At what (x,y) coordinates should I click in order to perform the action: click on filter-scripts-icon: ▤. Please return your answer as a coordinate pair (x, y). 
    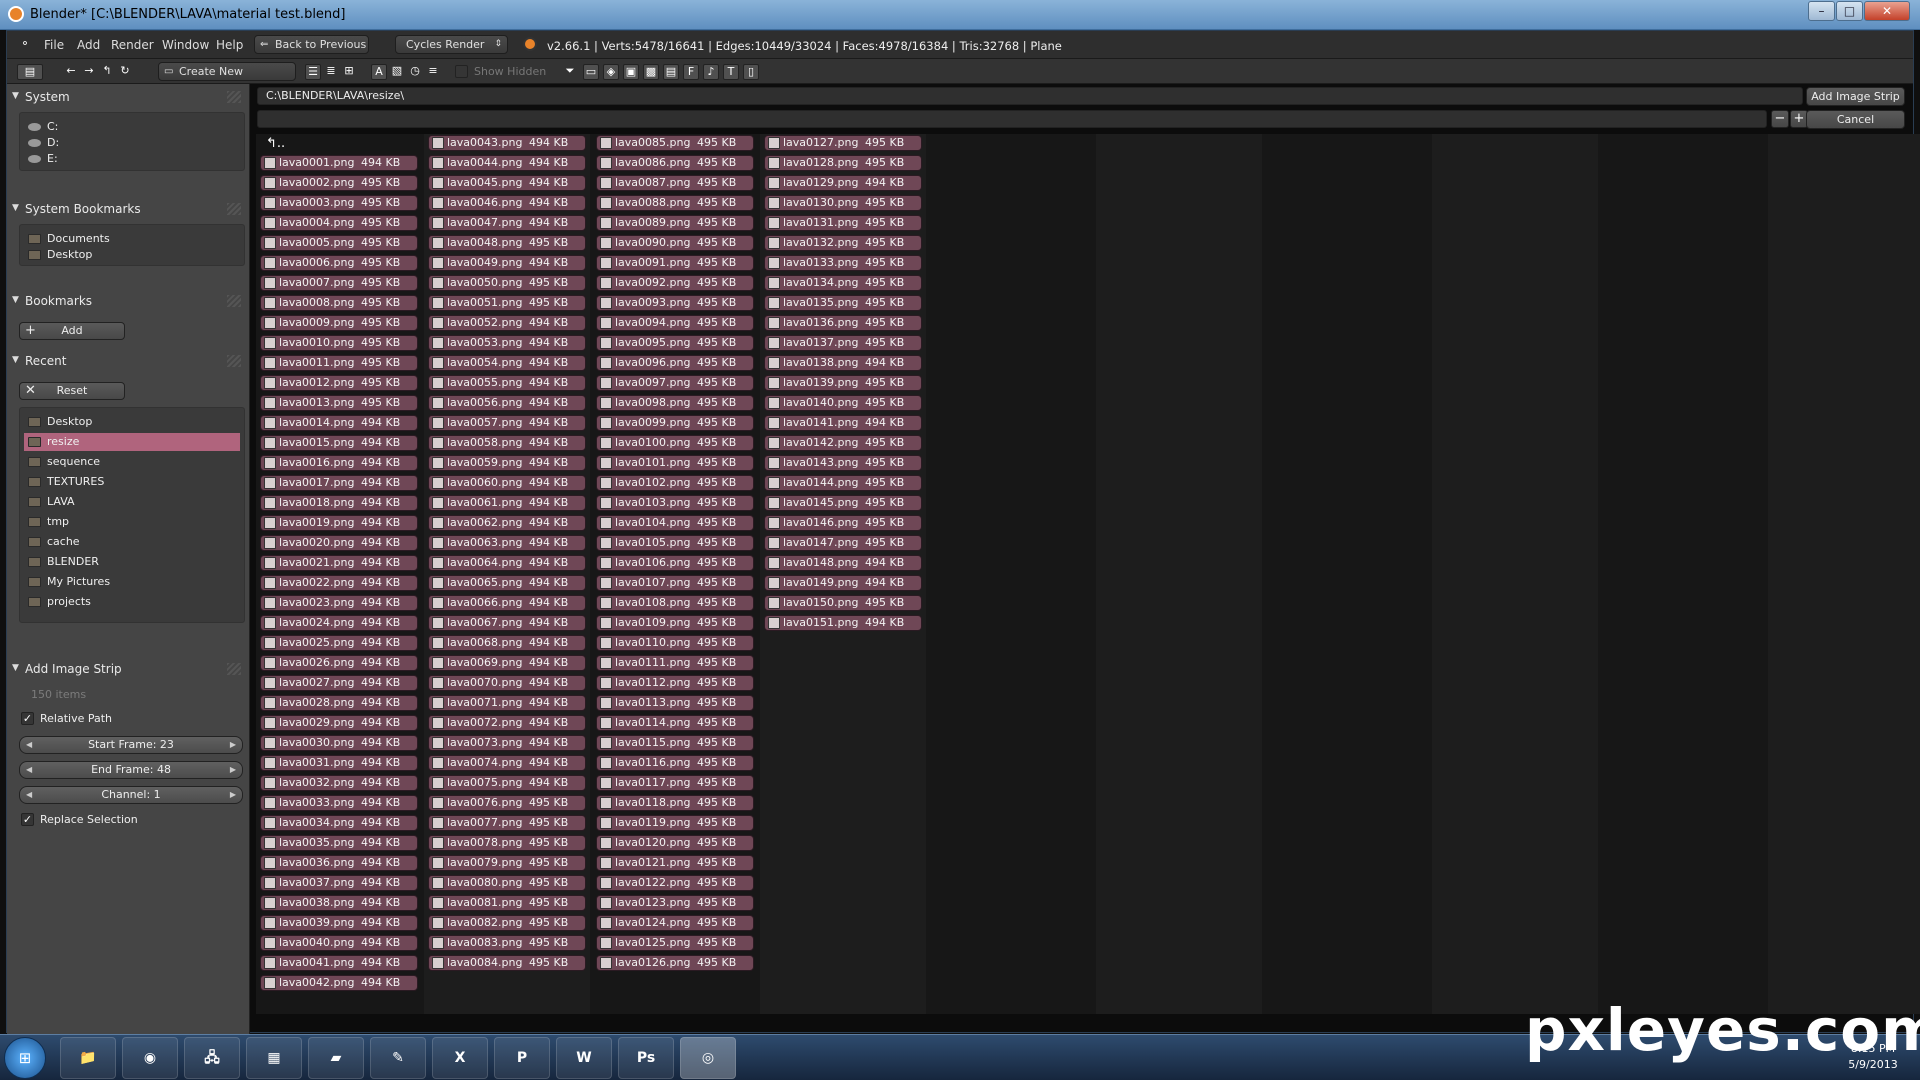
    Looking at the image, I should click on (671, 72).